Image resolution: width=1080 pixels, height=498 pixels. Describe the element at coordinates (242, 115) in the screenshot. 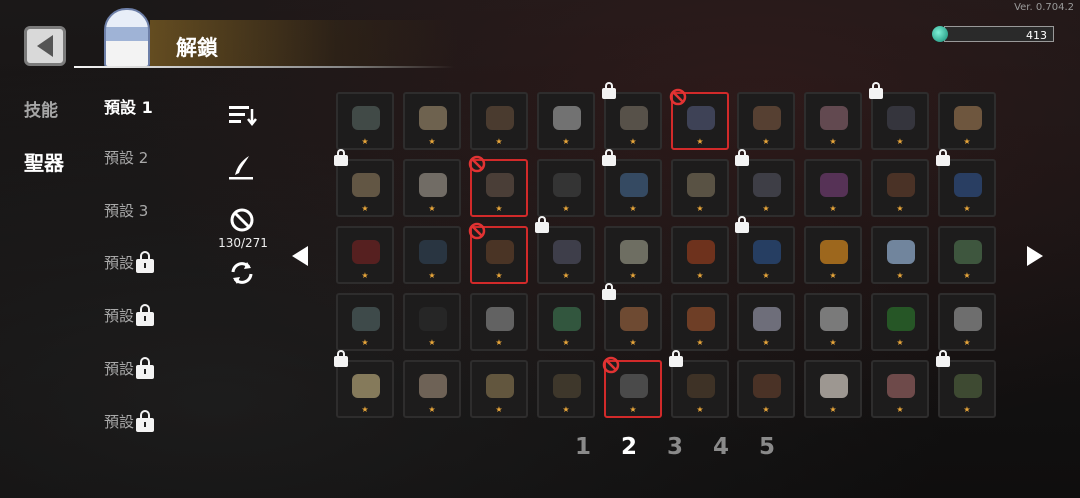

I see `sort-button` at that location.